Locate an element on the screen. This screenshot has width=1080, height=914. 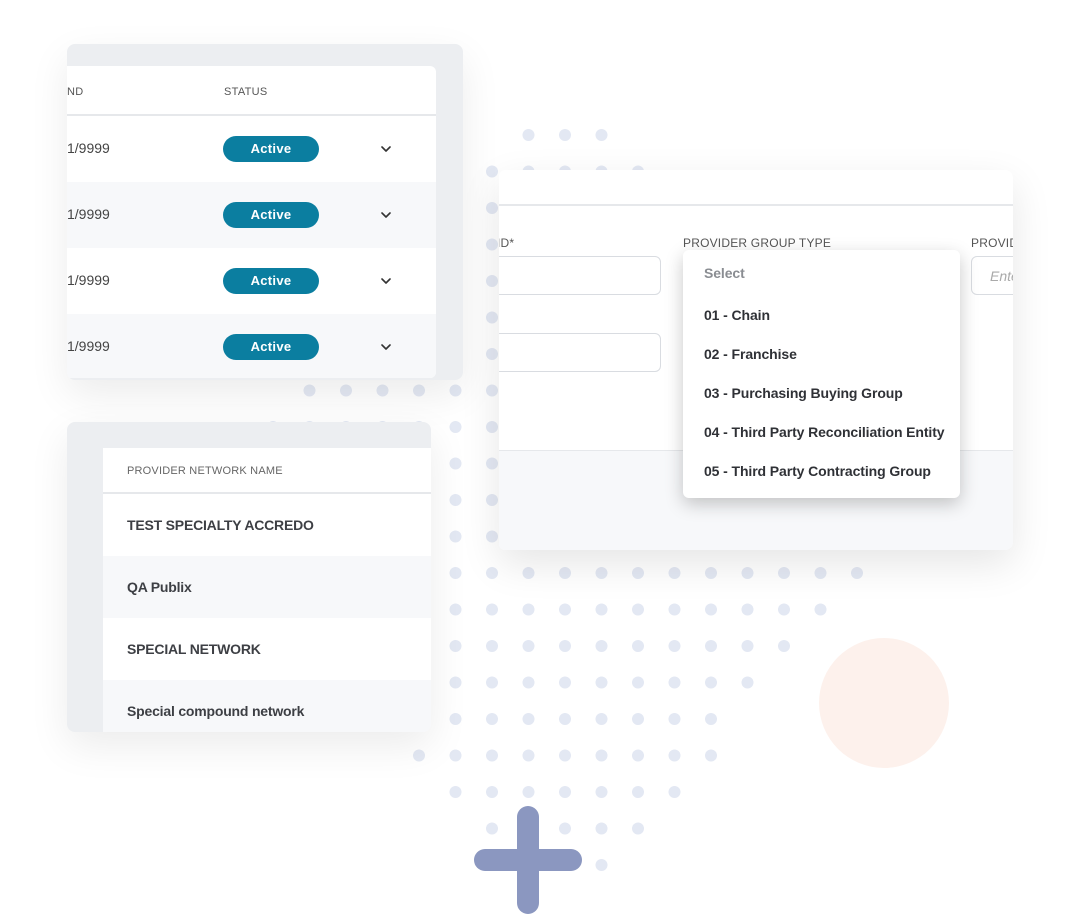
column-header-network-name: PROVIDER NETWORK NAME is located at coordinates (205, 471).